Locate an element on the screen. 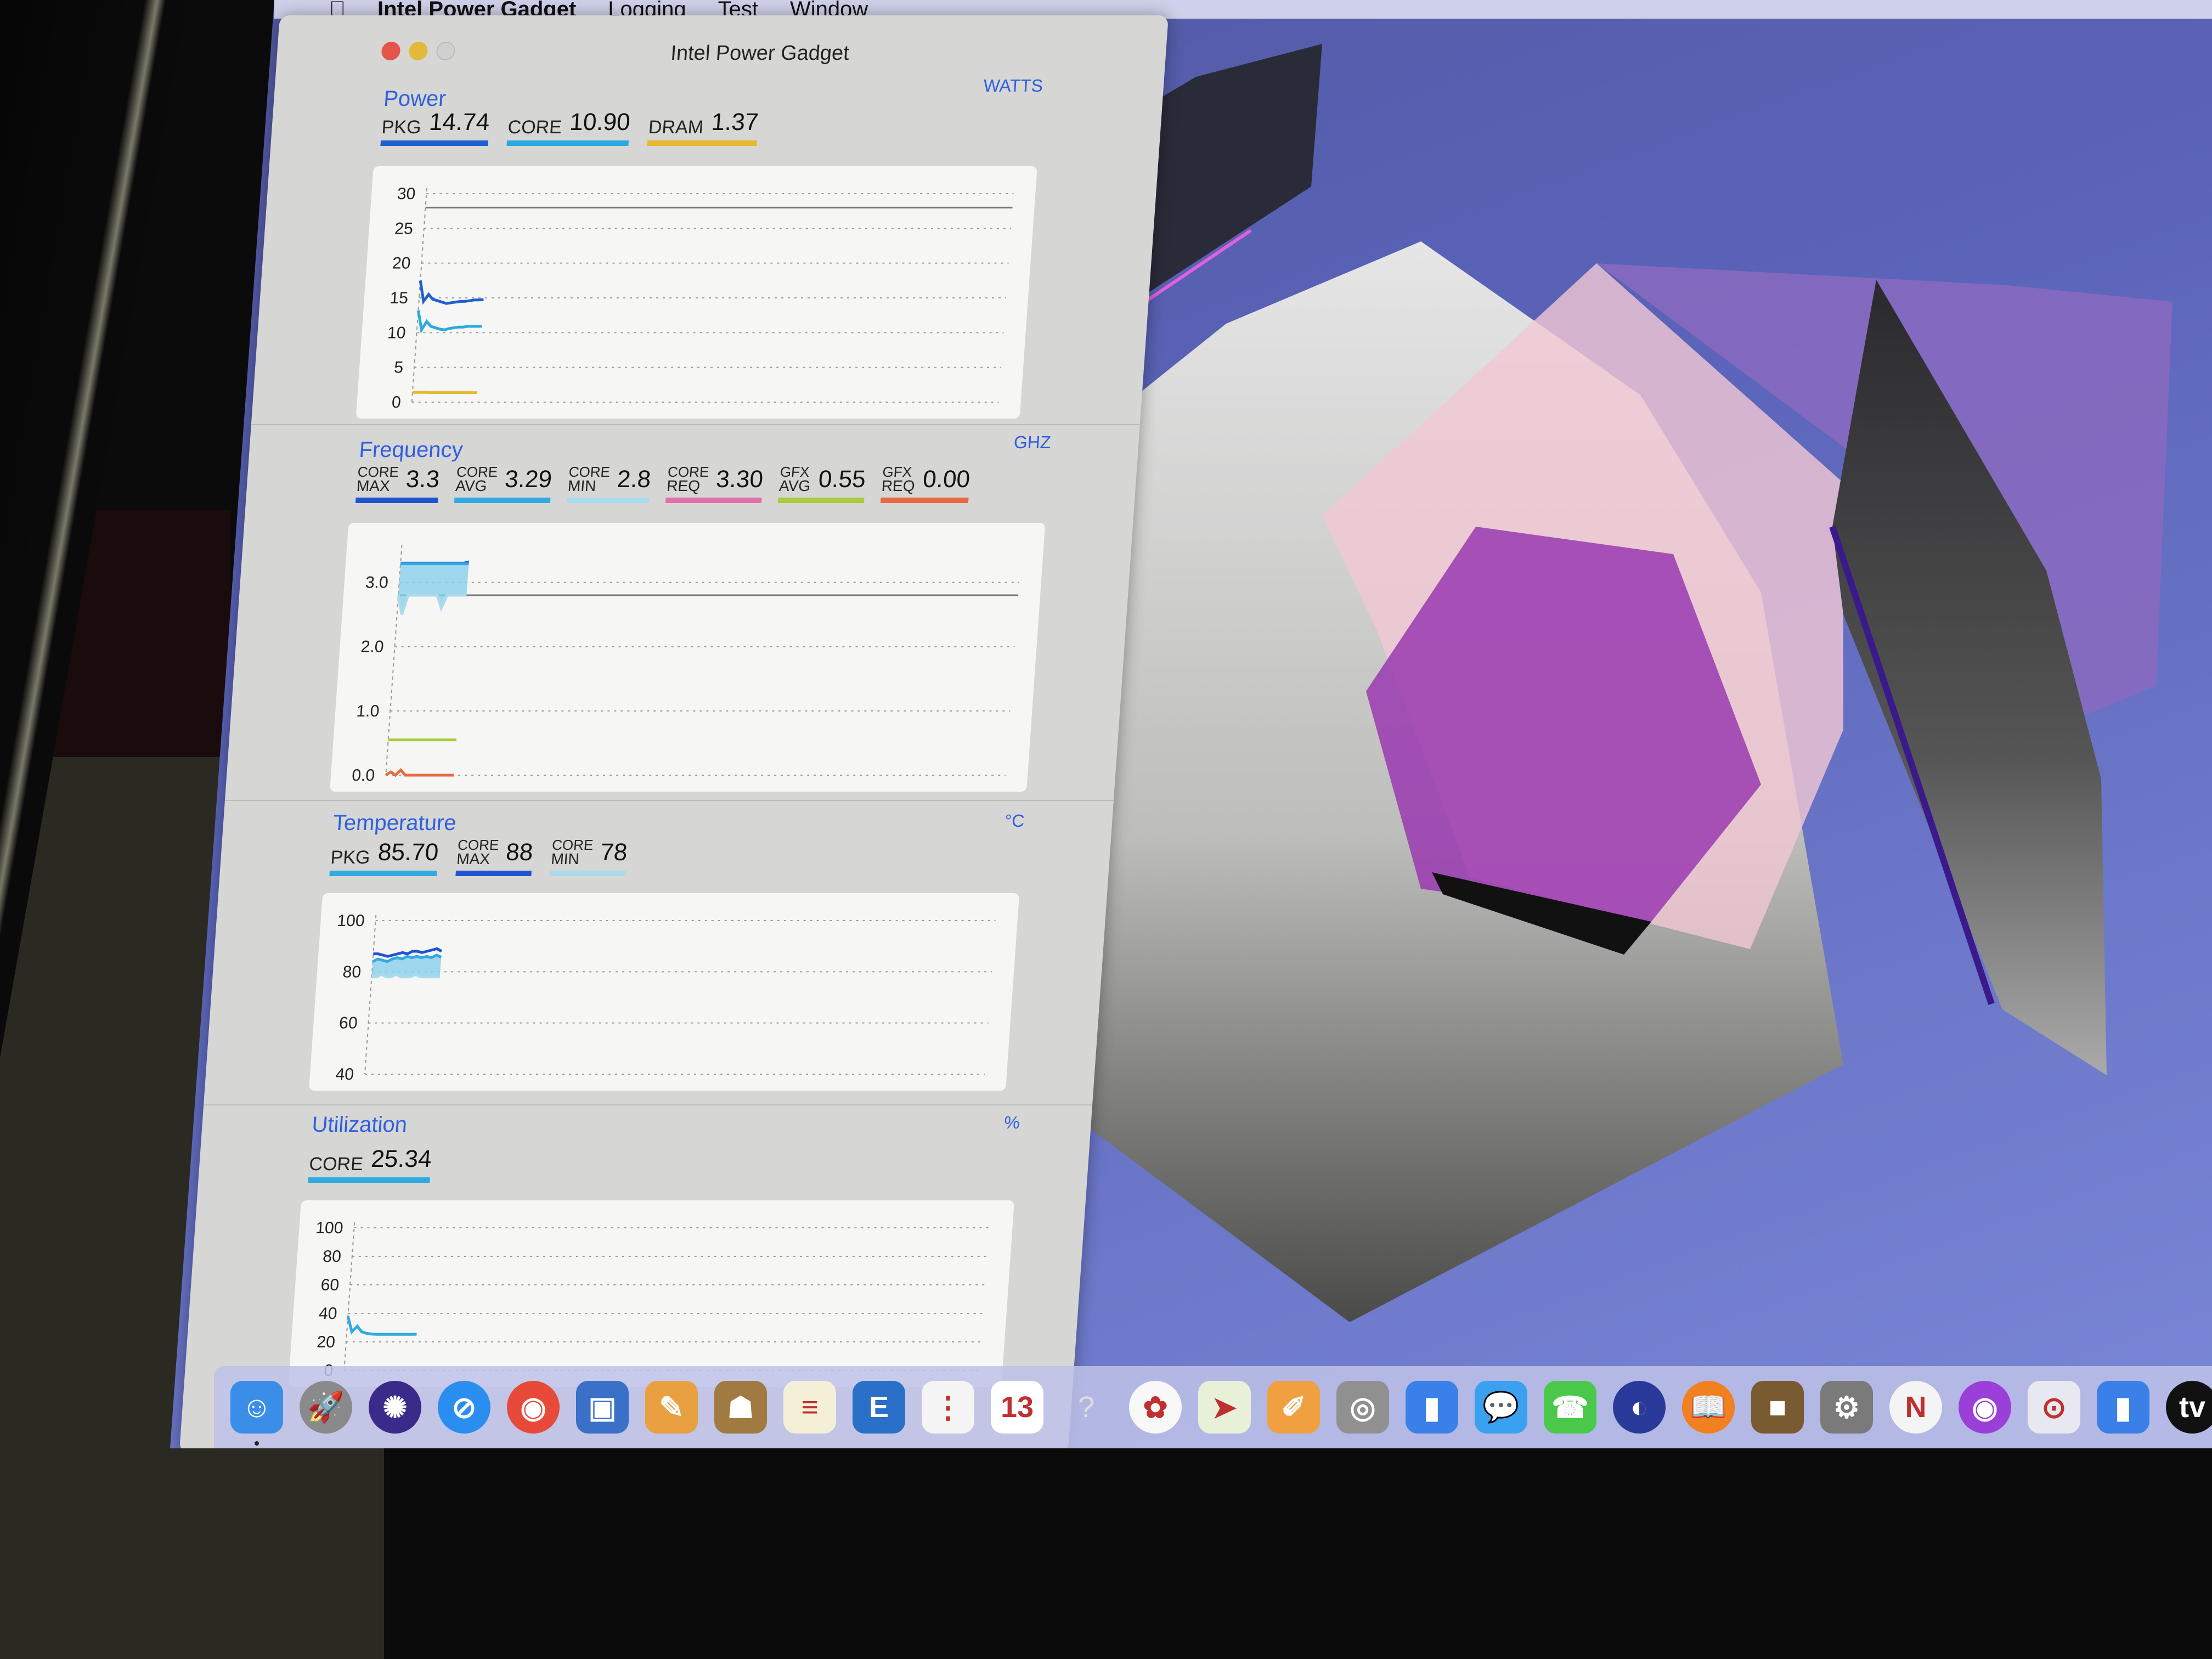  dock-item-ej: E is located at coordinates (879, 1407).